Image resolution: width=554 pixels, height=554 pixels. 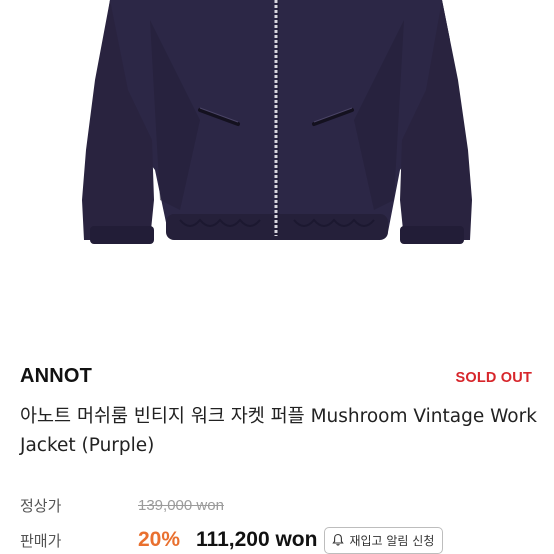 I want to click on jacket-left-cuff, so click(x=122, y=235).